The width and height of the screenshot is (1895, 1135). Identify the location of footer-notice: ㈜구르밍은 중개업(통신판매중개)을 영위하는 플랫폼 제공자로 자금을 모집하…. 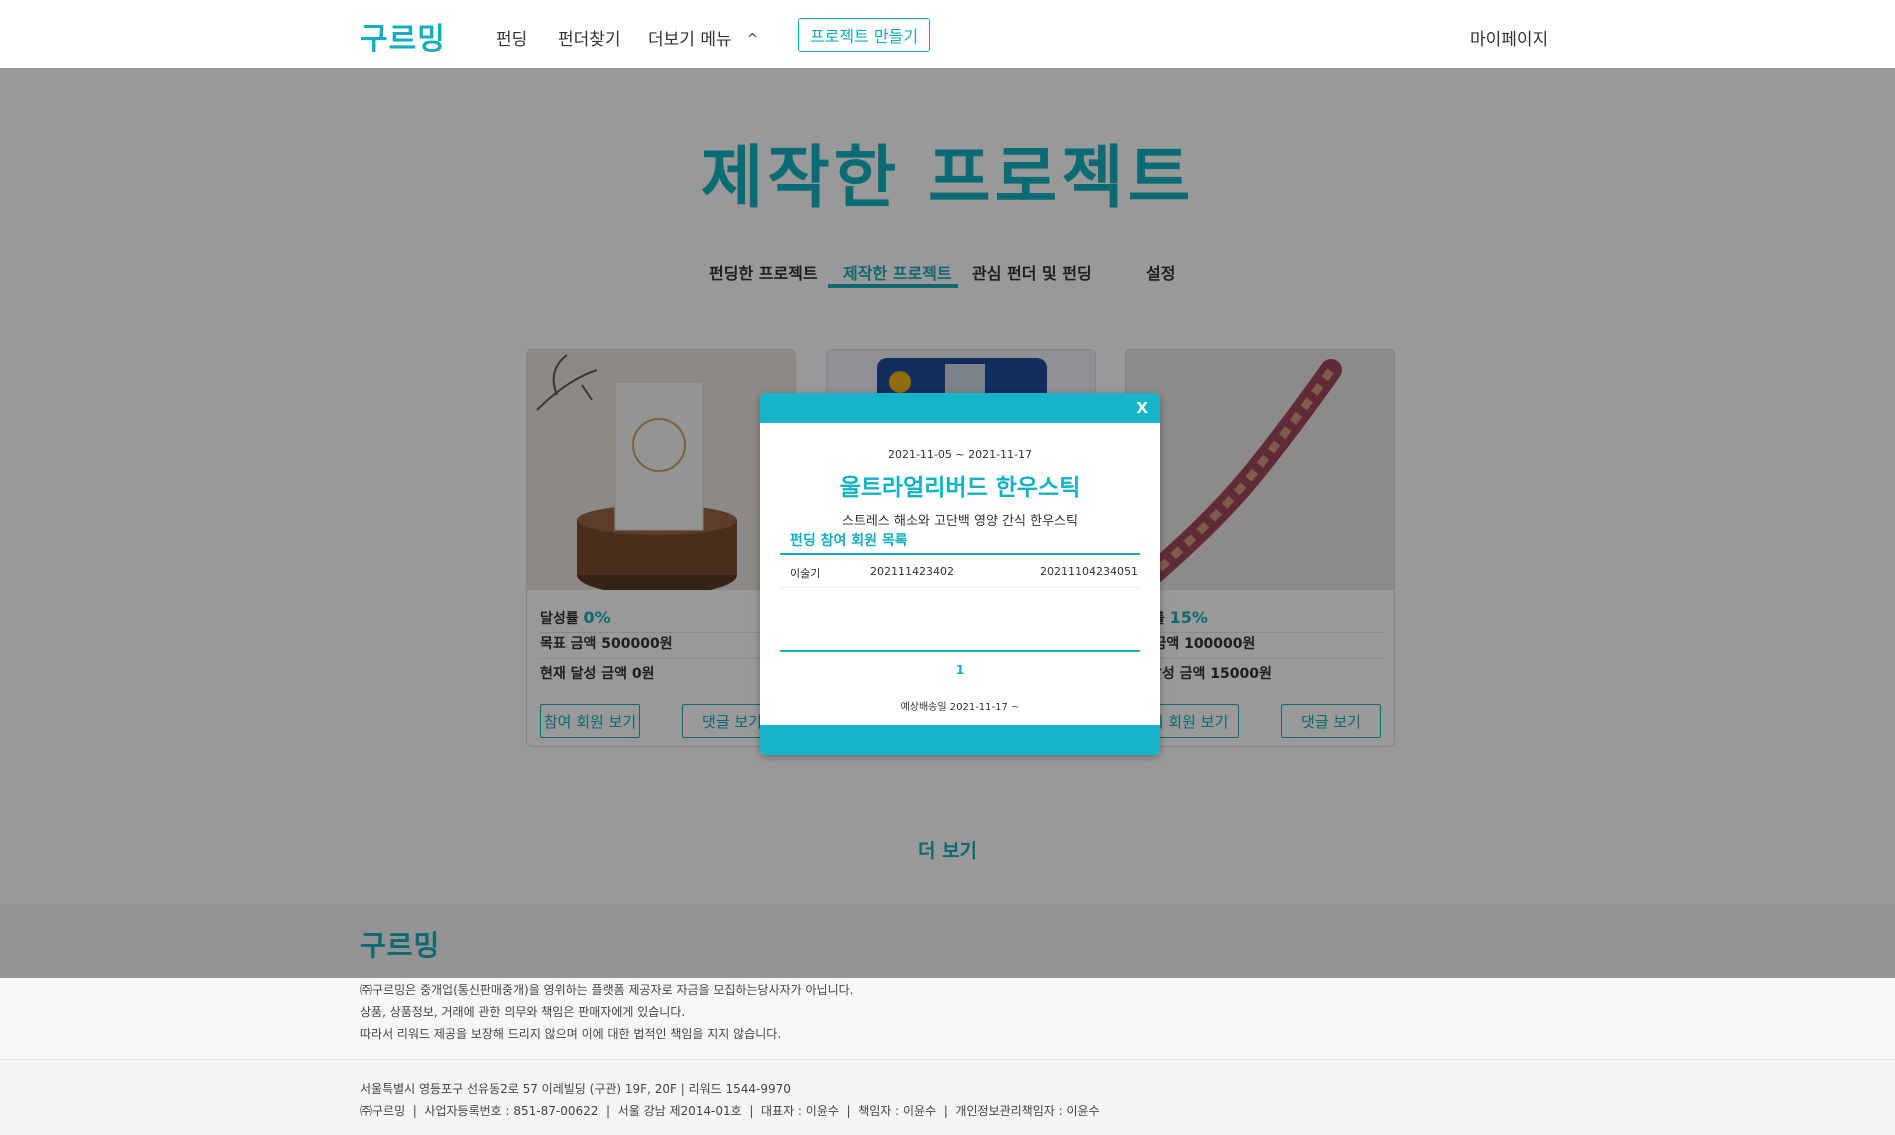
(947, 1019).